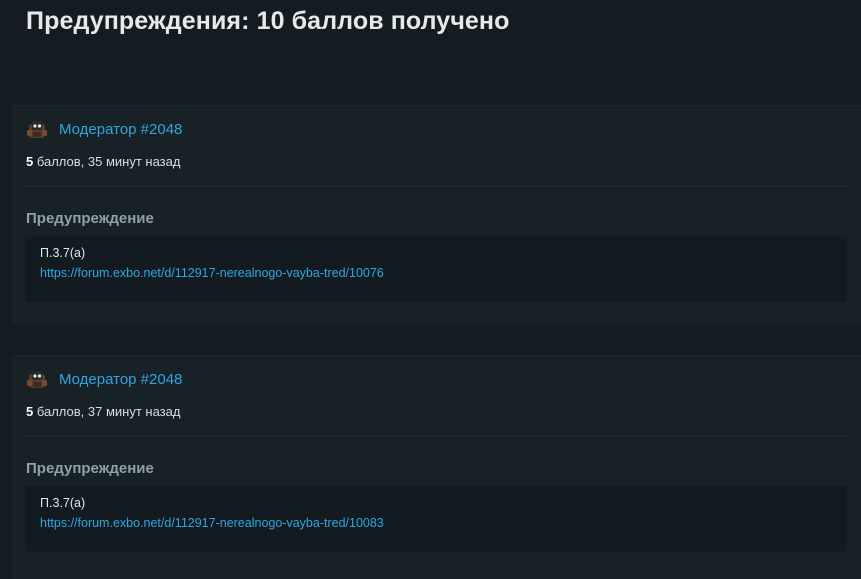 The width and height of the screenshot is (861, 579). What do you see at coordinates (107, 161) in the screenshot?
I see `points-time-text: баллов, 35 минут назад` at bounding box center [107, 161].